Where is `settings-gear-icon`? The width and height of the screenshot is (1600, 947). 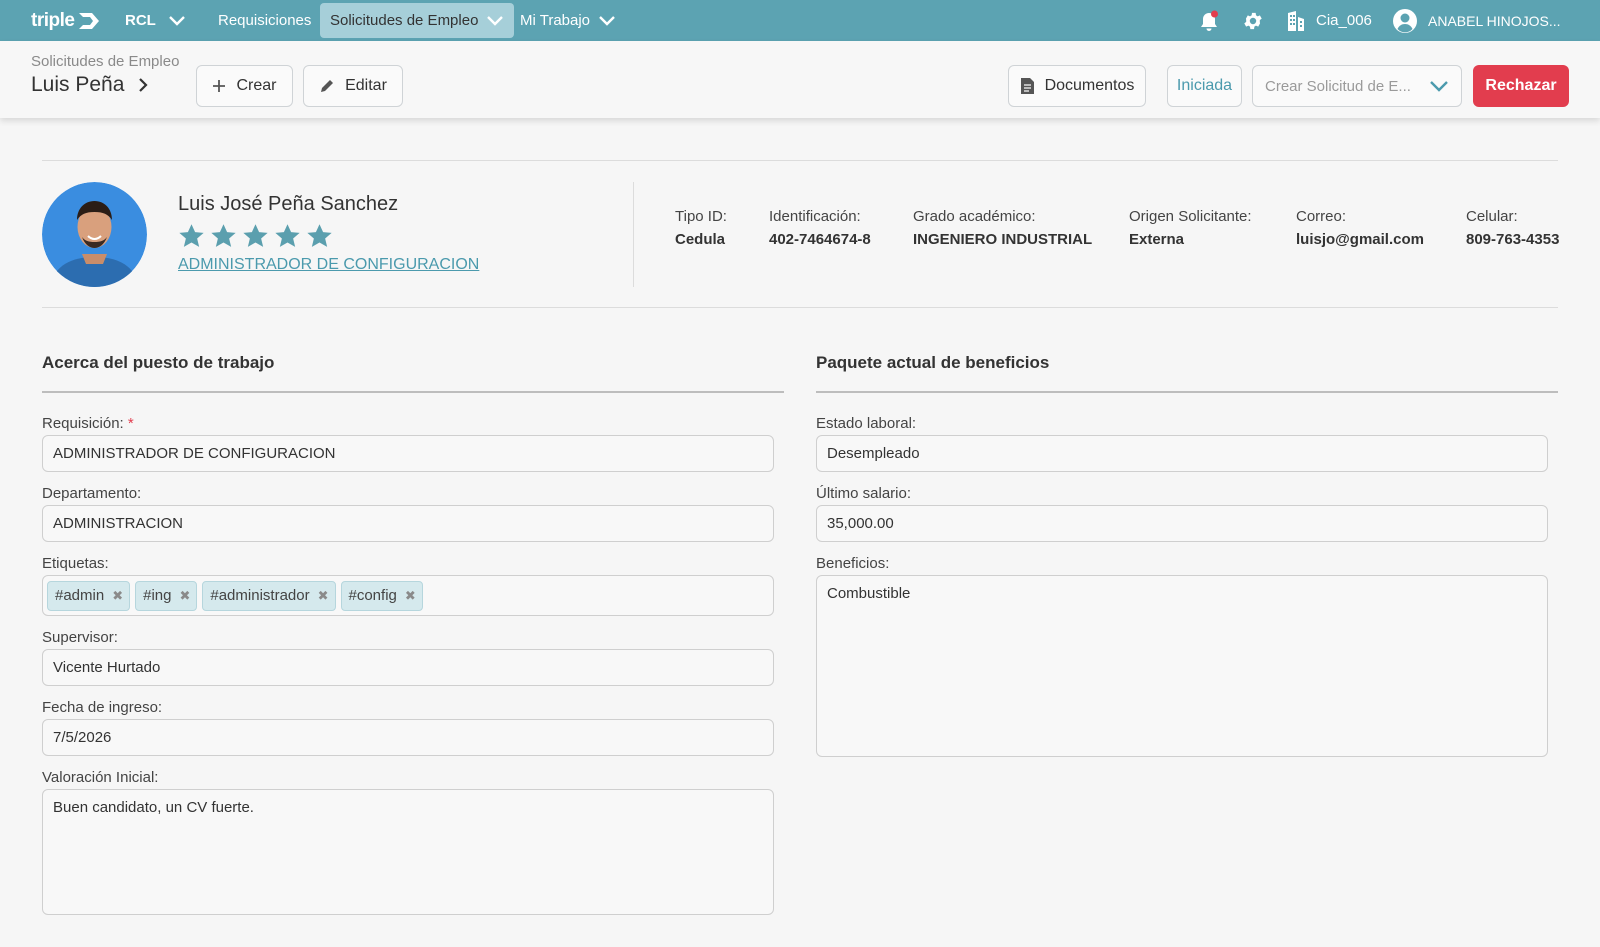
settings-gear-icon is located at coordinates (1253, 20).